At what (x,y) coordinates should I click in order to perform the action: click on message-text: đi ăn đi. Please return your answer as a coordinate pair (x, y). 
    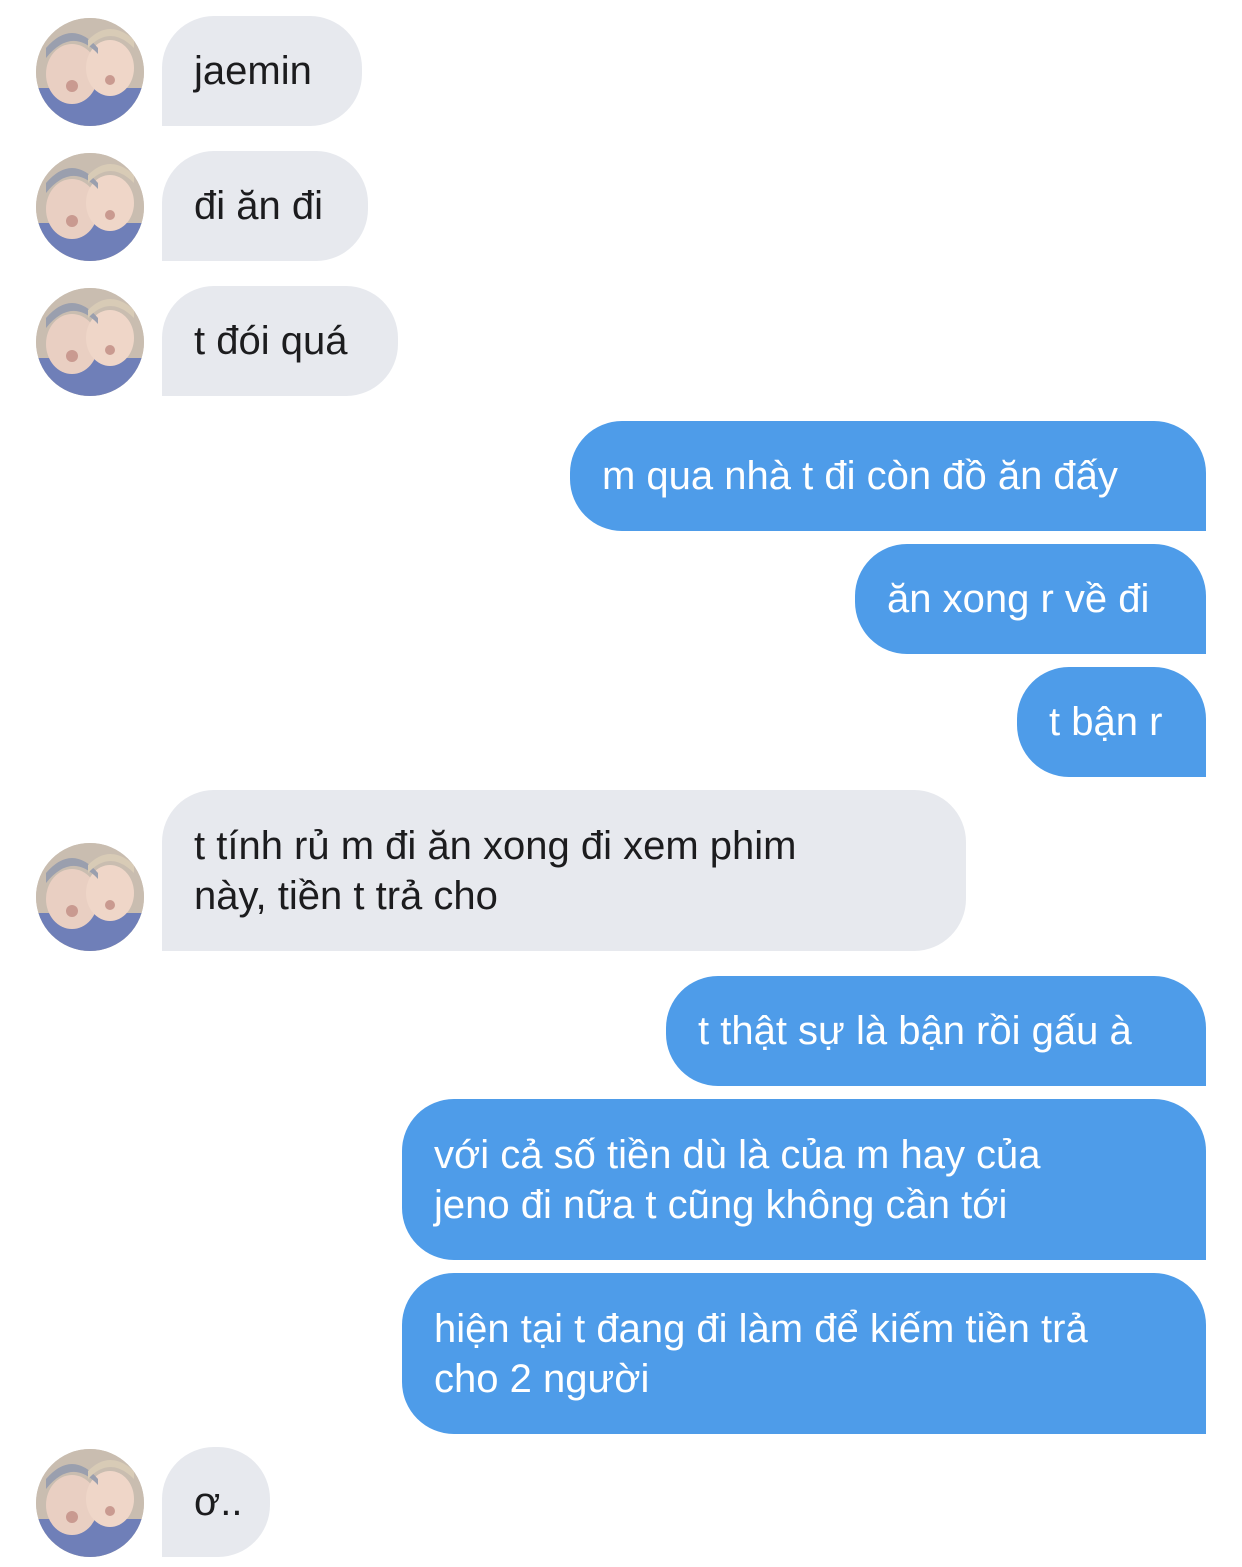
    Looking at the image, I should click on (258, 206).